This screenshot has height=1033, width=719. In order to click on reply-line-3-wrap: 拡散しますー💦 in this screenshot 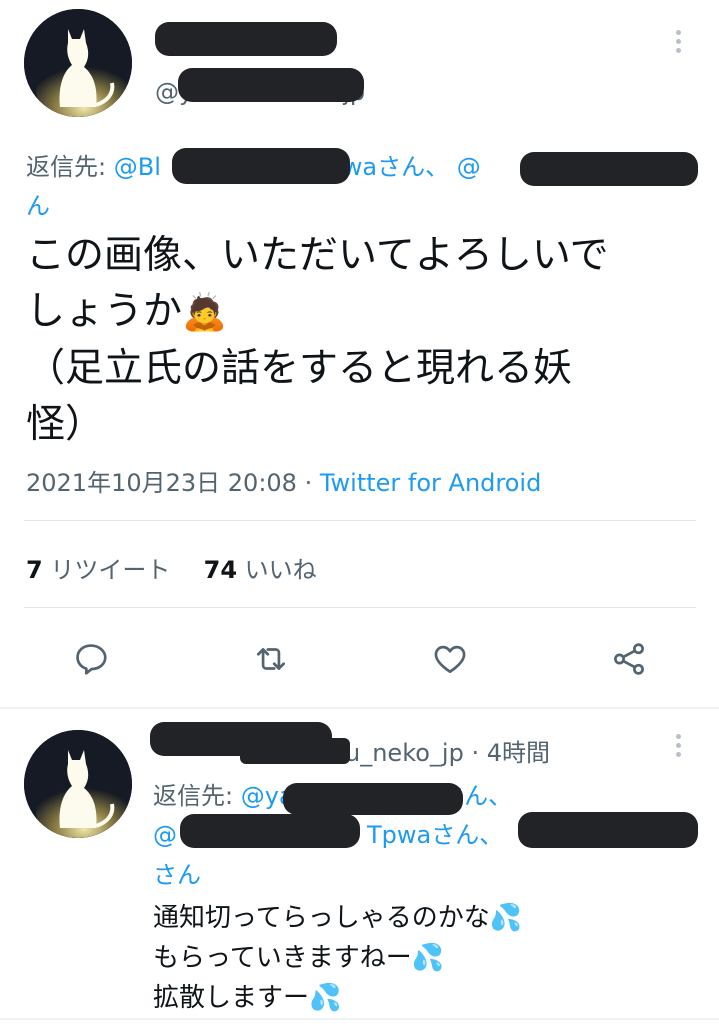, I will do `click(337, 998)`.